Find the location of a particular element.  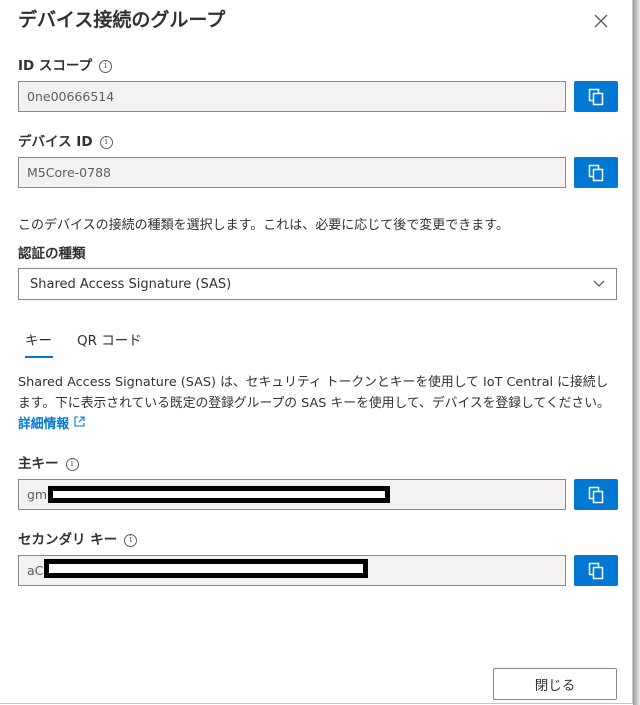

id-scope-label: ID スコープ i is located at coordinates (65, 66).